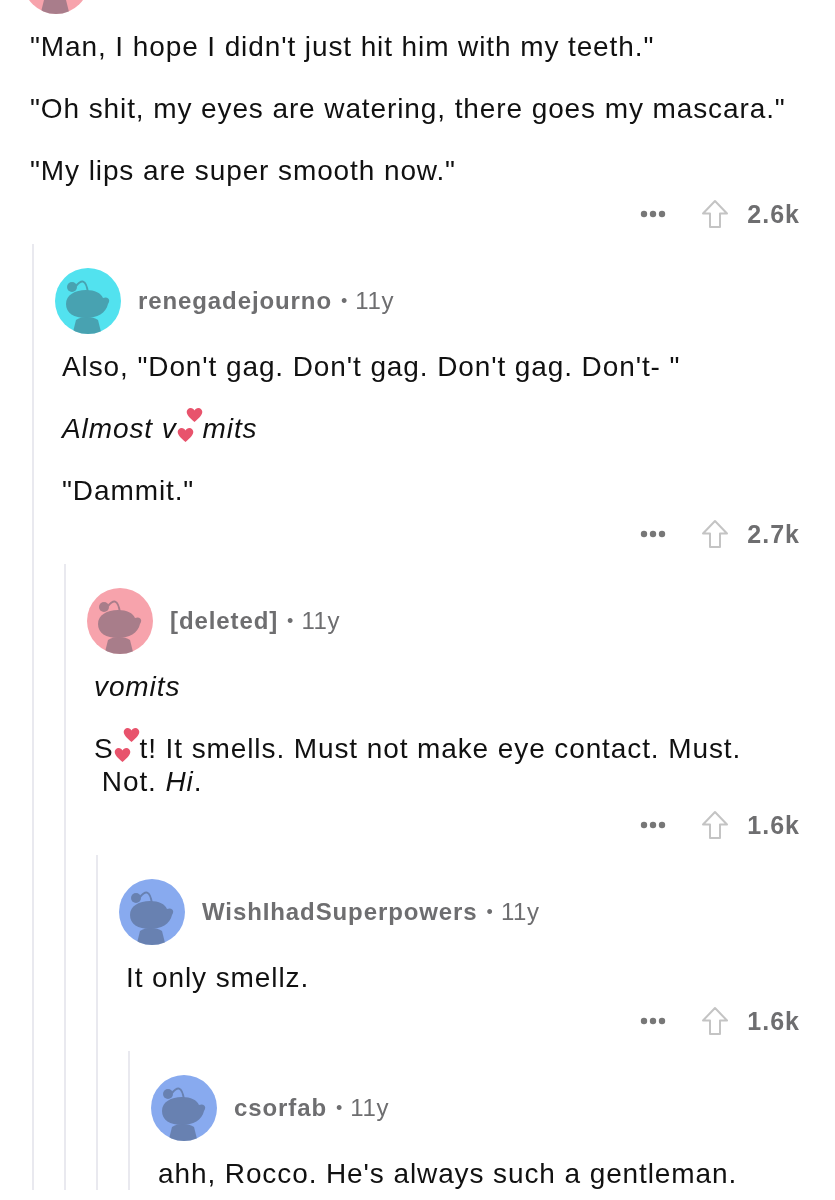  I want to click on comment-text: Also, "Don't gag. Don't gag. Don't gag. Don't- ", so click(371, 366).